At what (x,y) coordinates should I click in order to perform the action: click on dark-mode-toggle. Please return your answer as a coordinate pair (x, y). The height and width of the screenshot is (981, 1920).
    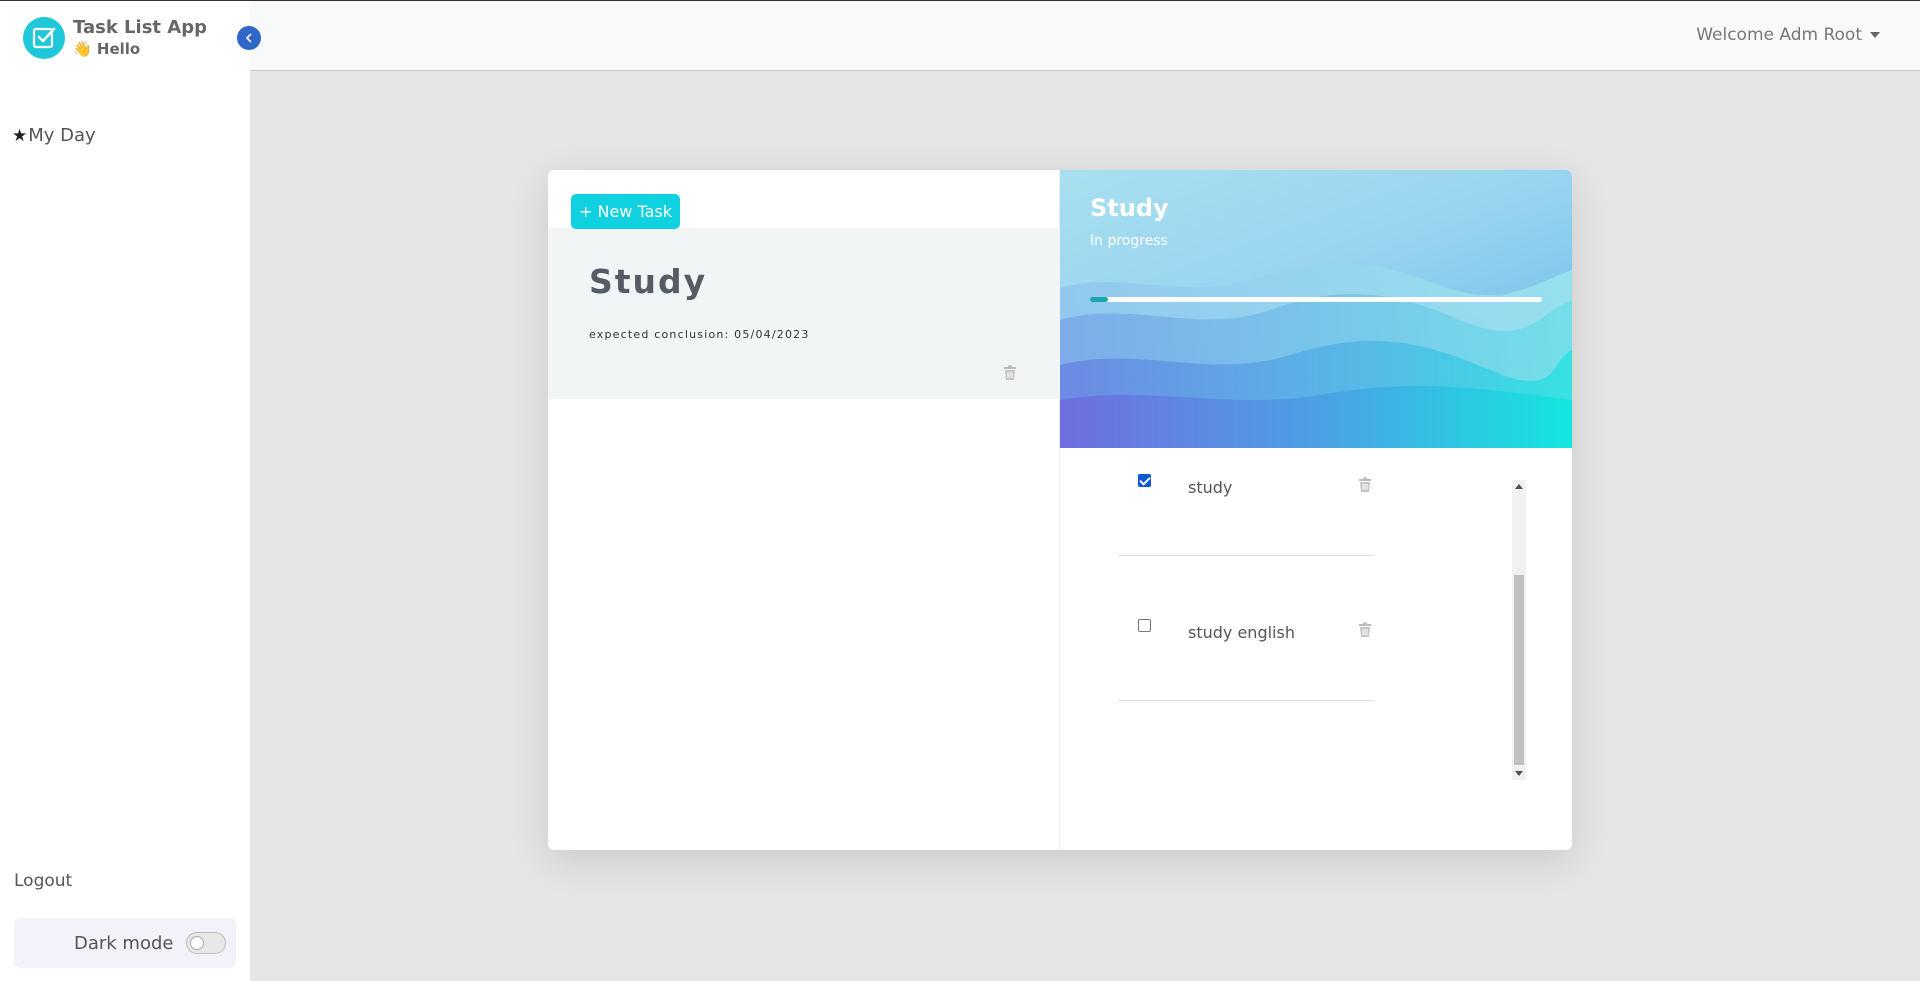
    Looking at the image, I should click on (206, 943).